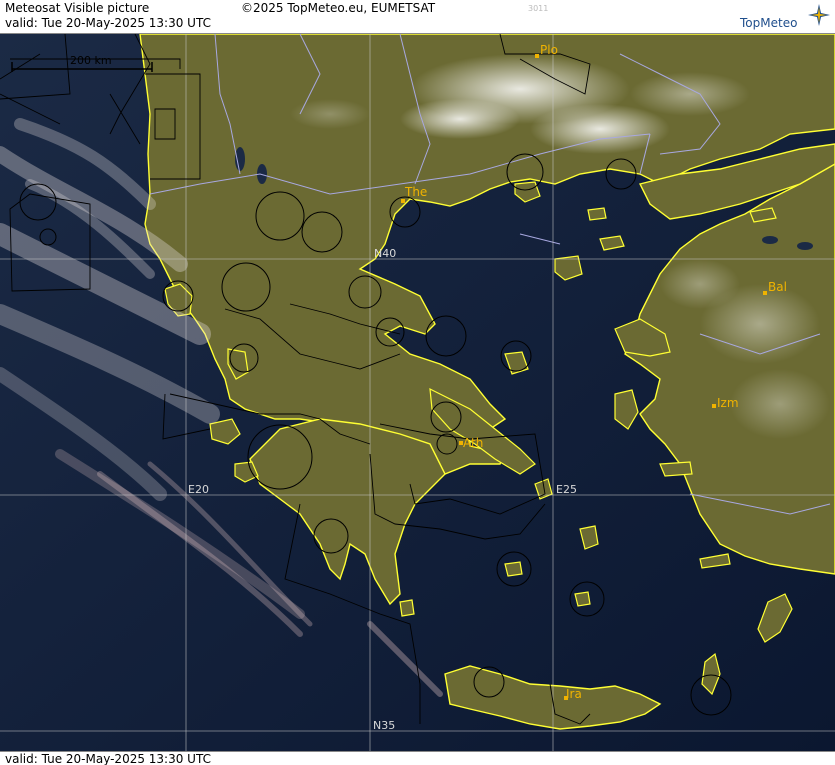 The image size is (835, 765). I want to click on city-athens: Ath, so click(471, 443).